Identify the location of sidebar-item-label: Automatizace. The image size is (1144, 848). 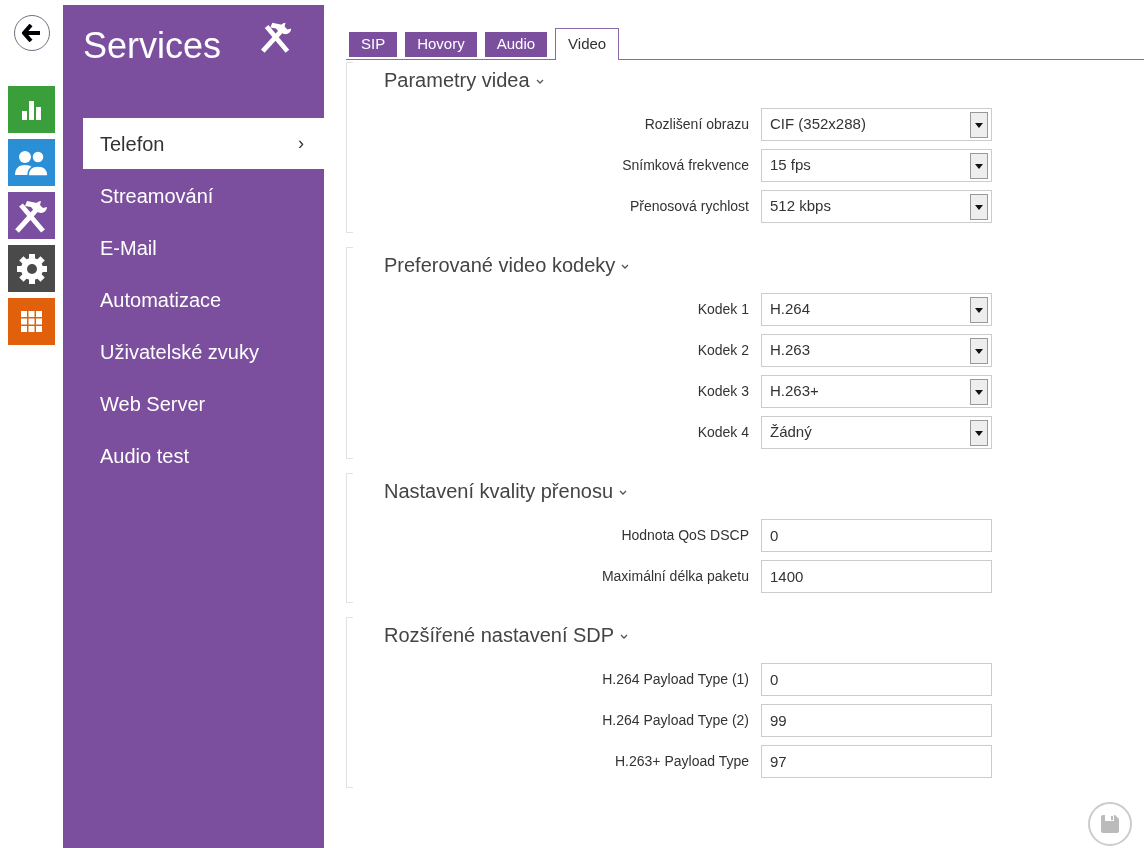
(161, 300).